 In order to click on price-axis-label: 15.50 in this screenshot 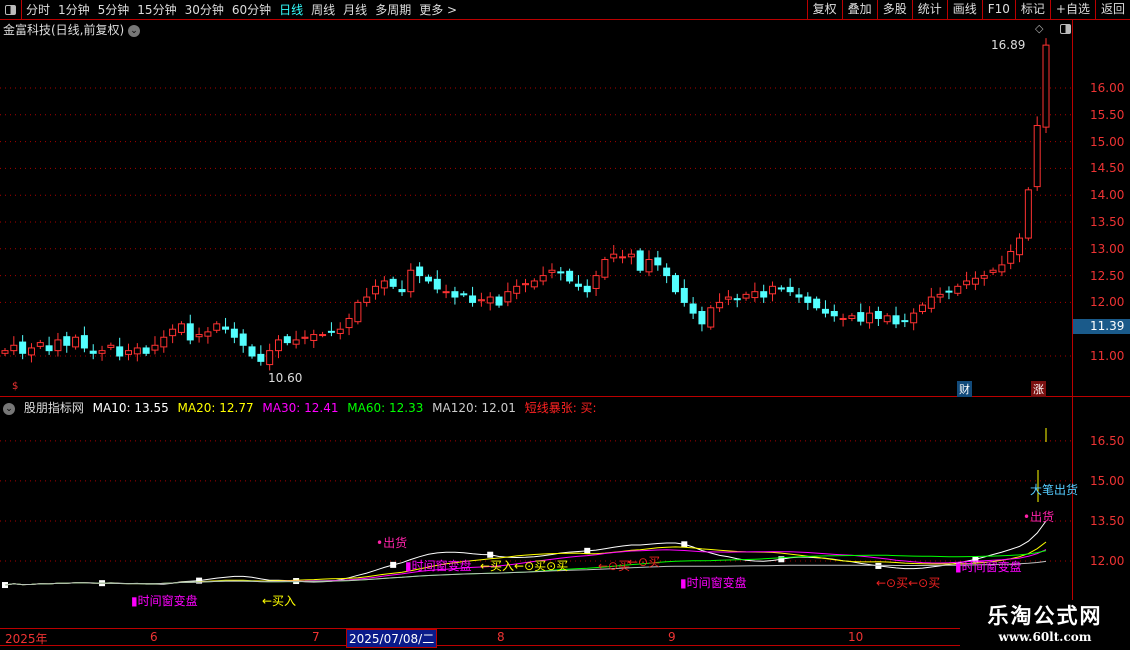, I will do `click(1107, 114)`.